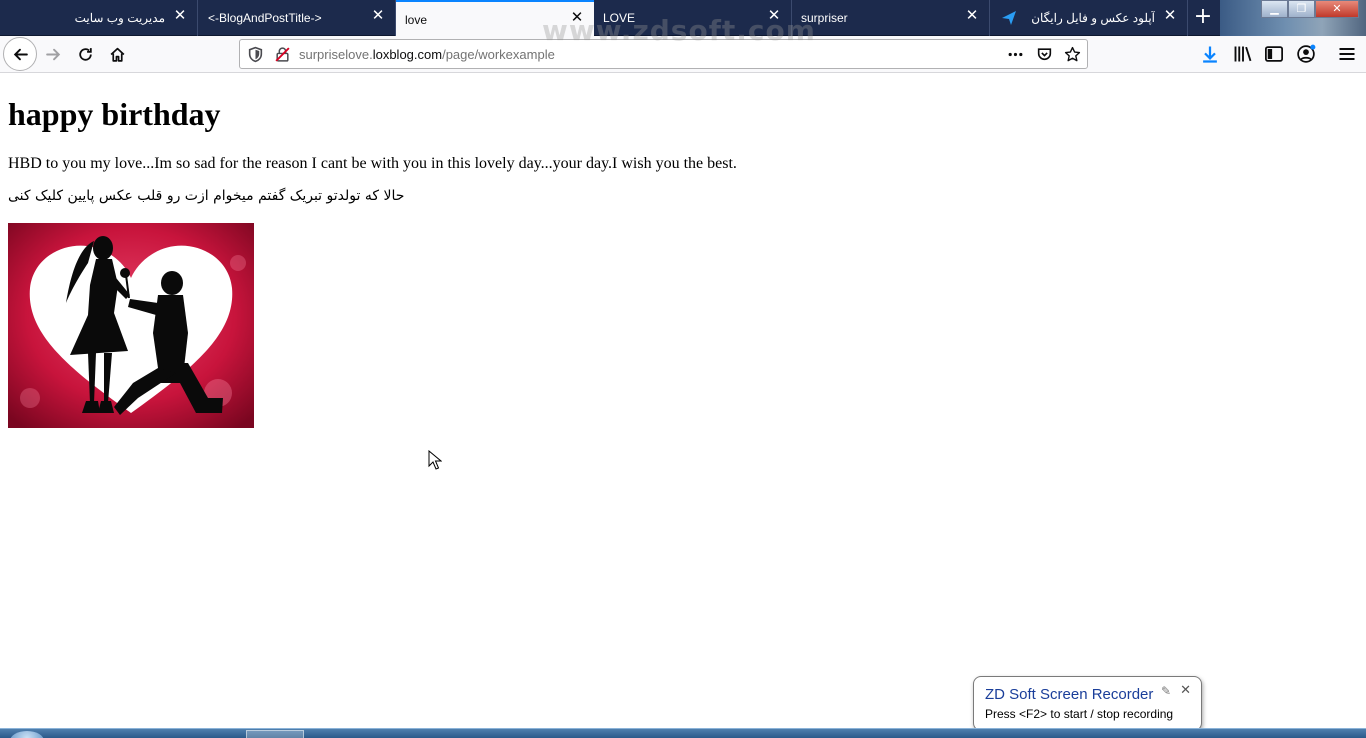  What do you see at coordinates (265, 18) in the screenshot?
I see `tab-title: <-BlogAndPostTitle->` at bounding box center [265, 18].